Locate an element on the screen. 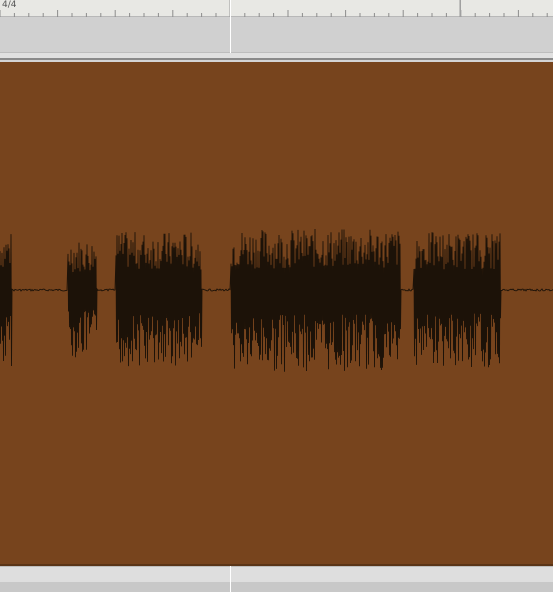  bottom-lane is located at coordinates (276, 574).